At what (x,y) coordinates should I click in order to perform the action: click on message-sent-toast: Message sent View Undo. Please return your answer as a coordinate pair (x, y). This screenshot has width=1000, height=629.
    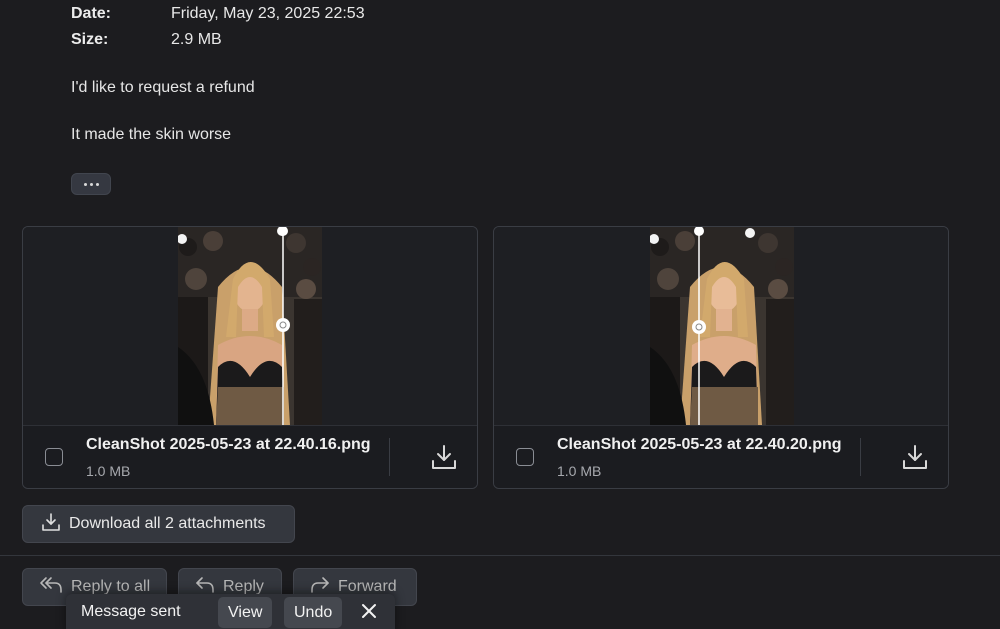
    Looking at the image, I should click on (230, 611).